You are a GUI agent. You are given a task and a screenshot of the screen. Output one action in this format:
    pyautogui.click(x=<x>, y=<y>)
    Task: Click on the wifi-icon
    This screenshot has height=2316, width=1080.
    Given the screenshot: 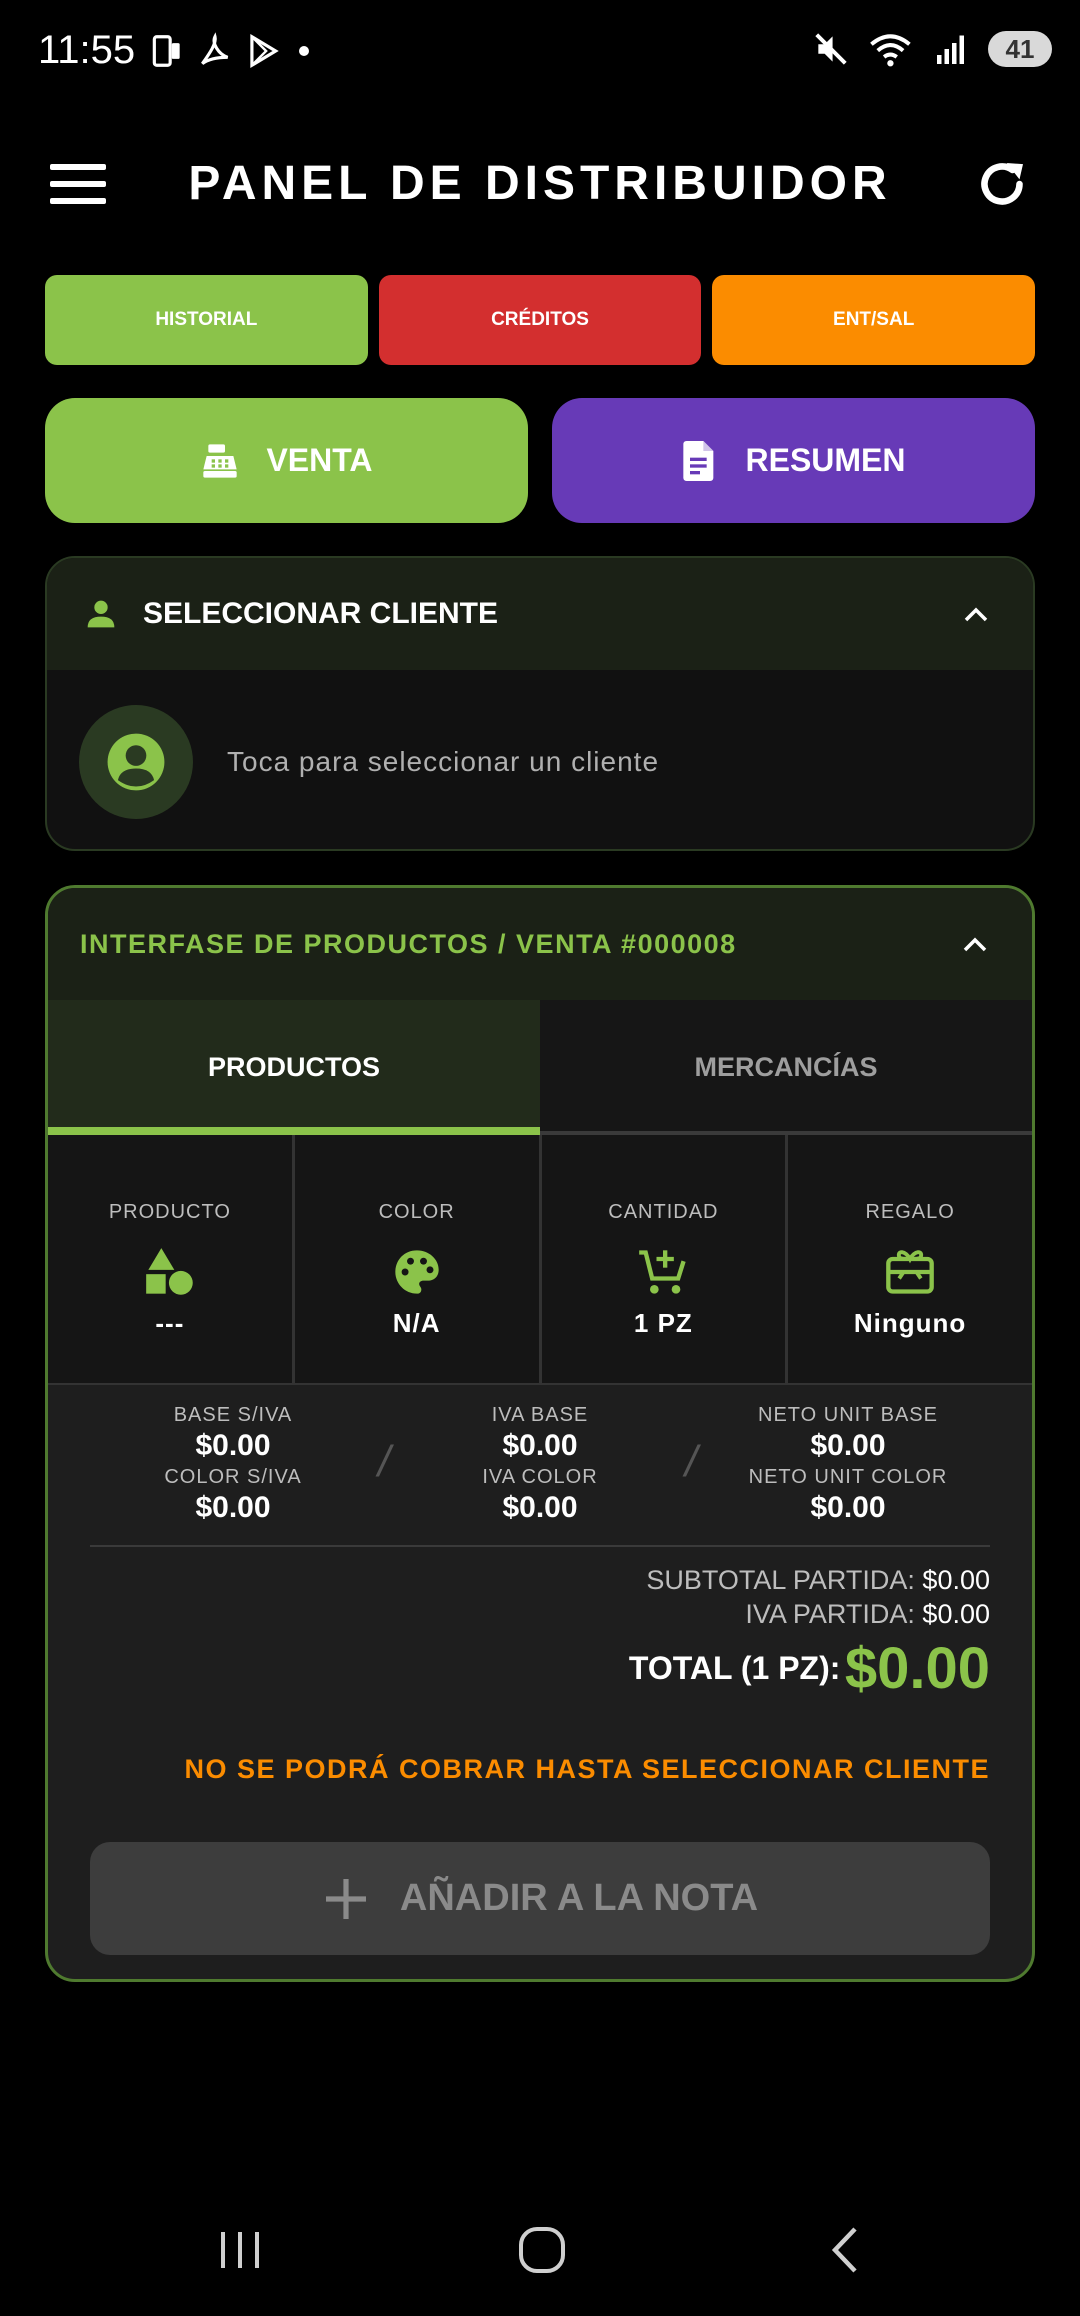 What is the action you would take?
    pyautogui.click(x=890, y=50)
    